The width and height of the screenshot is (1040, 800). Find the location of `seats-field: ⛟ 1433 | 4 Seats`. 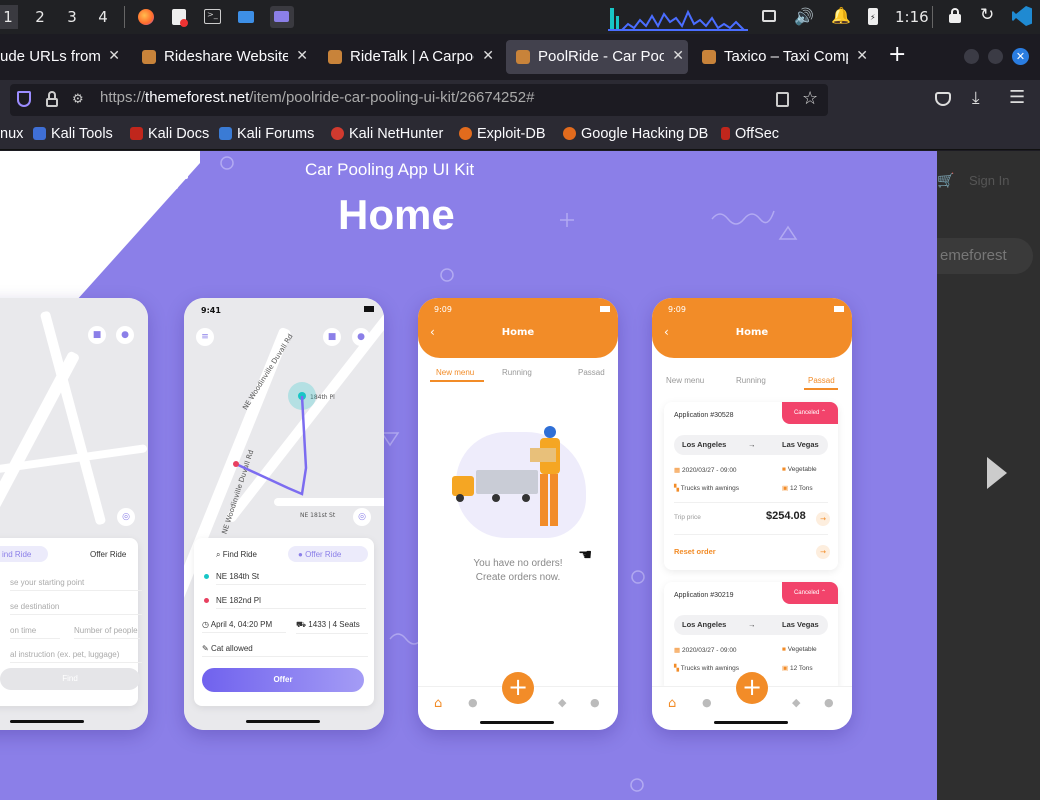

seats-field: ⛟ 1433 | 4 Seats is located at coordinates (332, 627).